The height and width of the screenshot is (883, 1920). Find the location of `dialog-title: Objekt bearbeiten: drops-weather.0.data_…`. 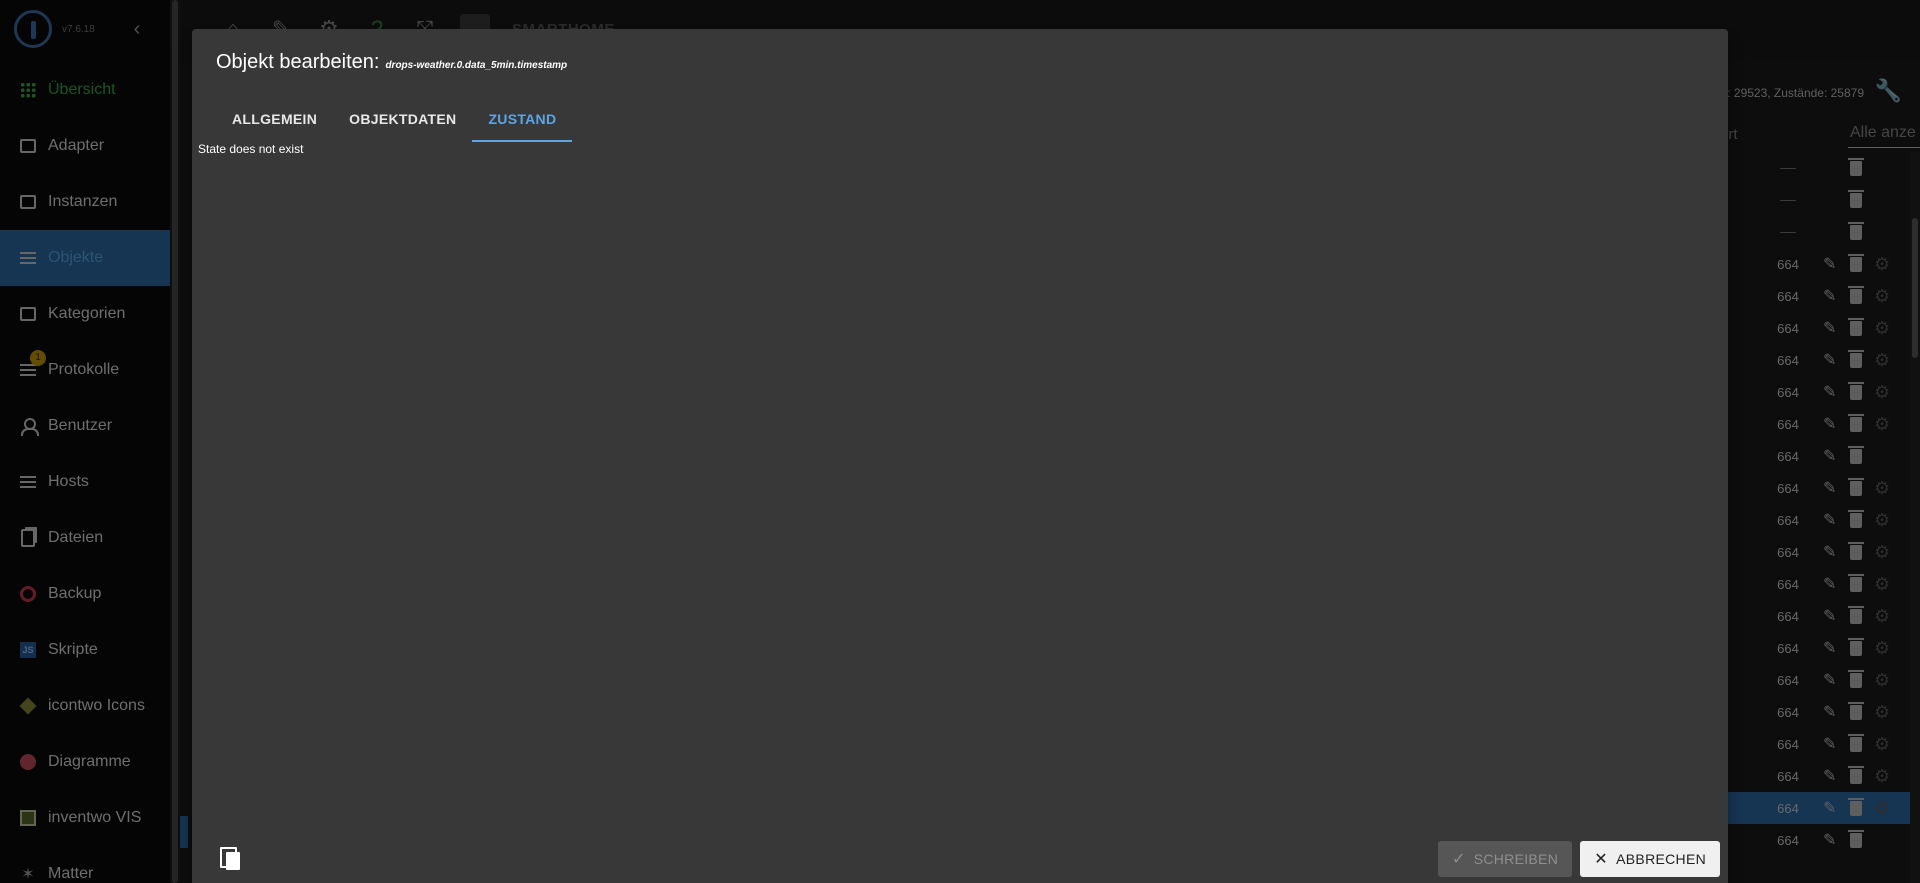

dialog-title: Objekt bearbeiten: drops-weather.0.data_… is located at coordinates (391, 62).